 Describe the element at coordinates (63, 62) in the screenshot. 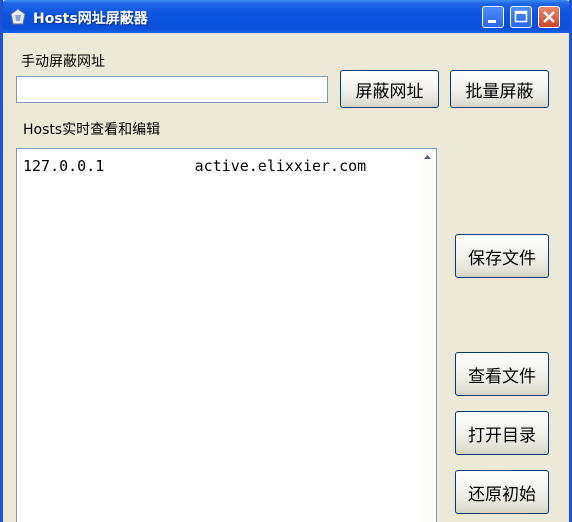

I see `block-url-label: 手动屏蔽网址` at that location.